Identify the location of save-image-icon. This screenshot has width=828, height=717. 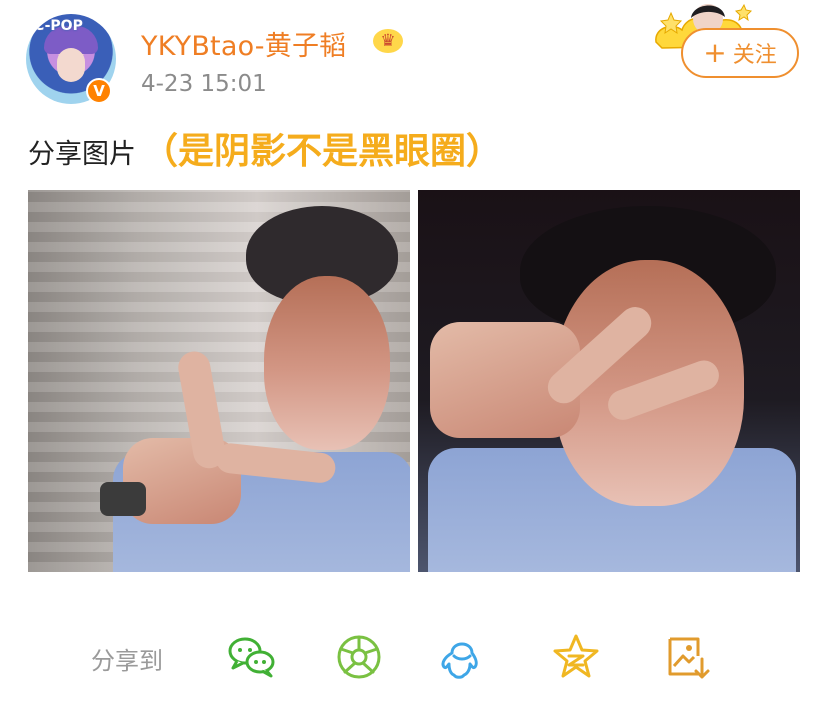
(687, 657).